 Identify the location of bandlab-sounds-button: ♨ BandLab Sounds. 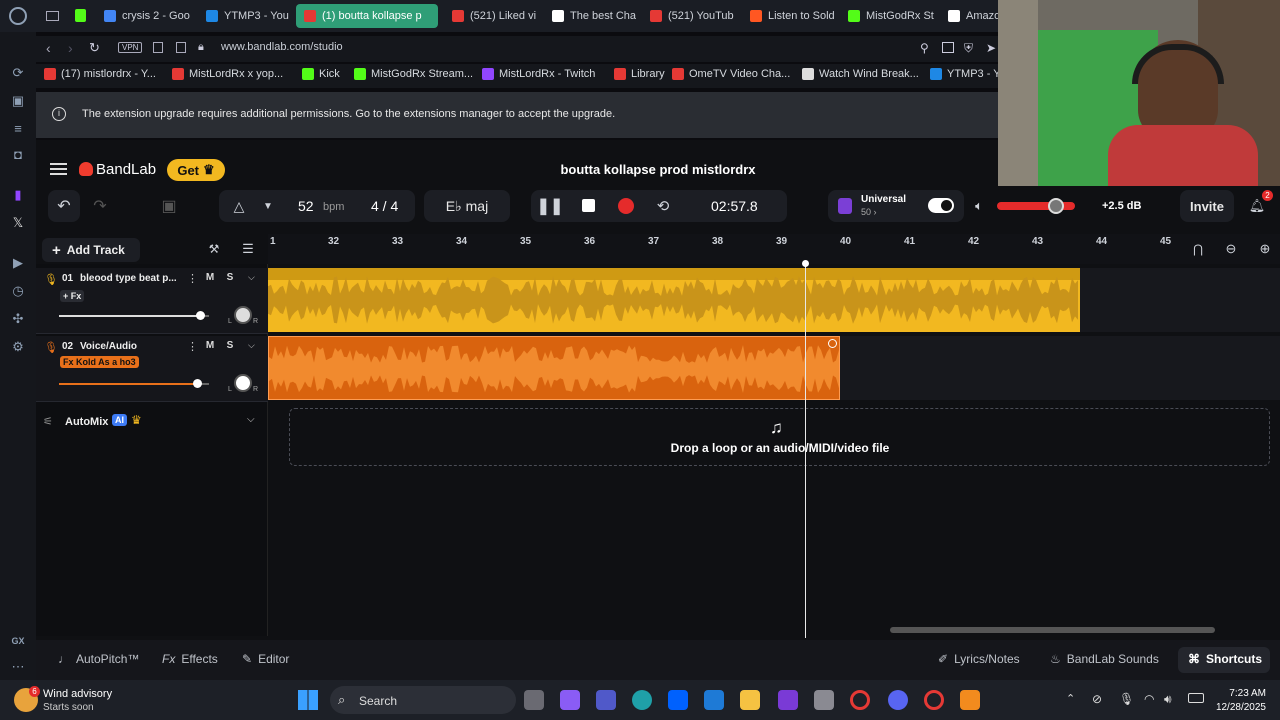
(1104, 659).